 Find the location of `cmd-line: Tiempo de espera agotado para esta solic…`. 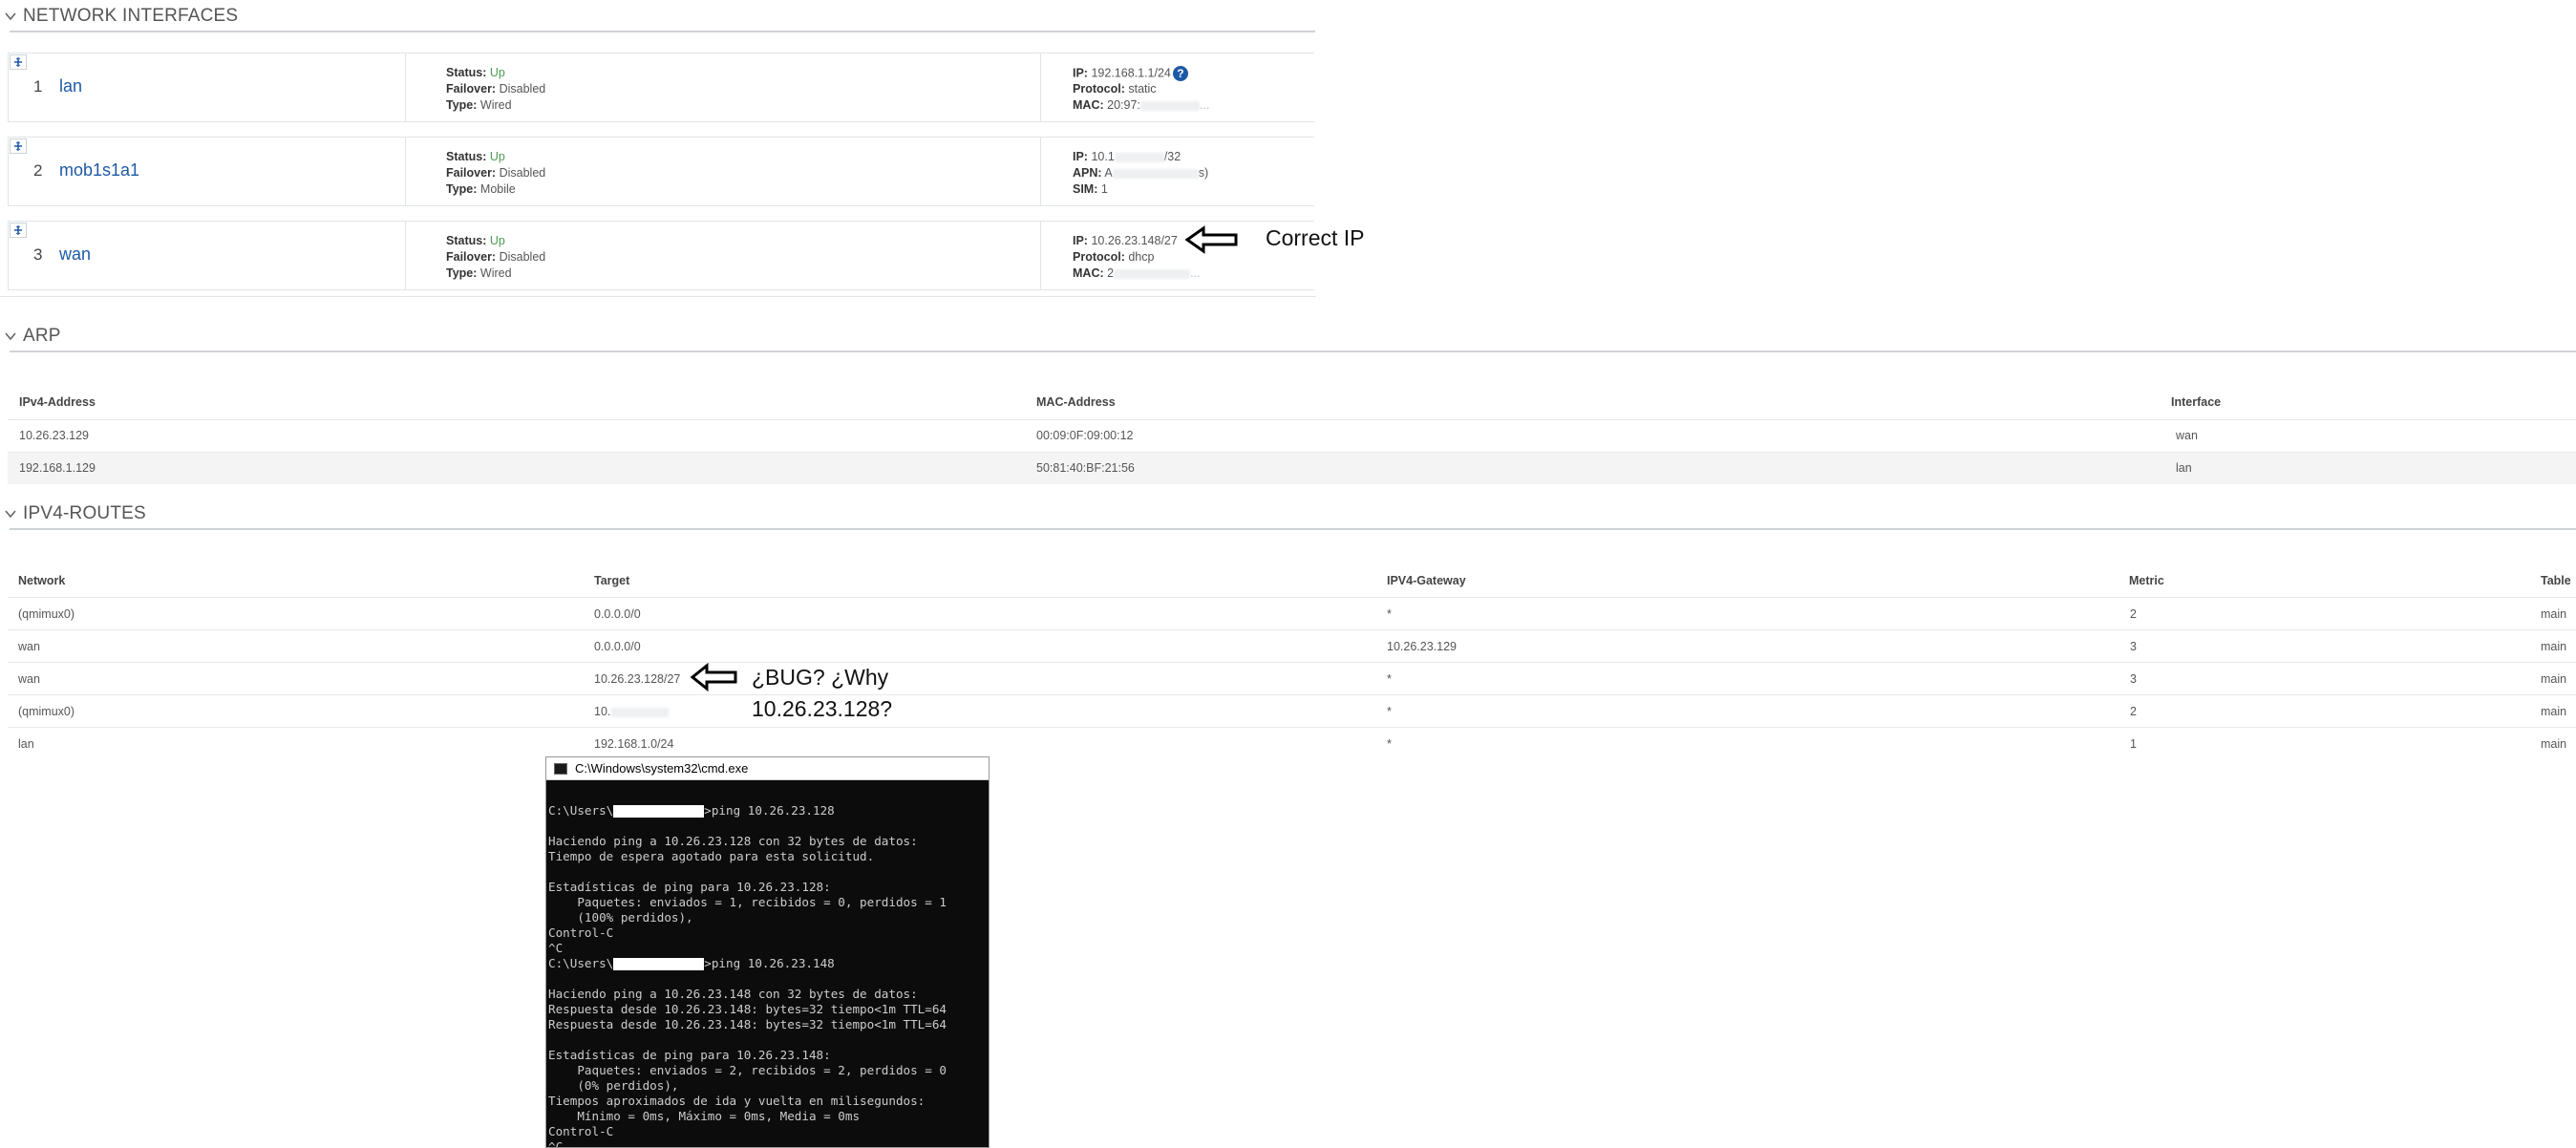

cmd-line: Tiempo de espera agotado para esta solic… is located at coordinates (711, 856).